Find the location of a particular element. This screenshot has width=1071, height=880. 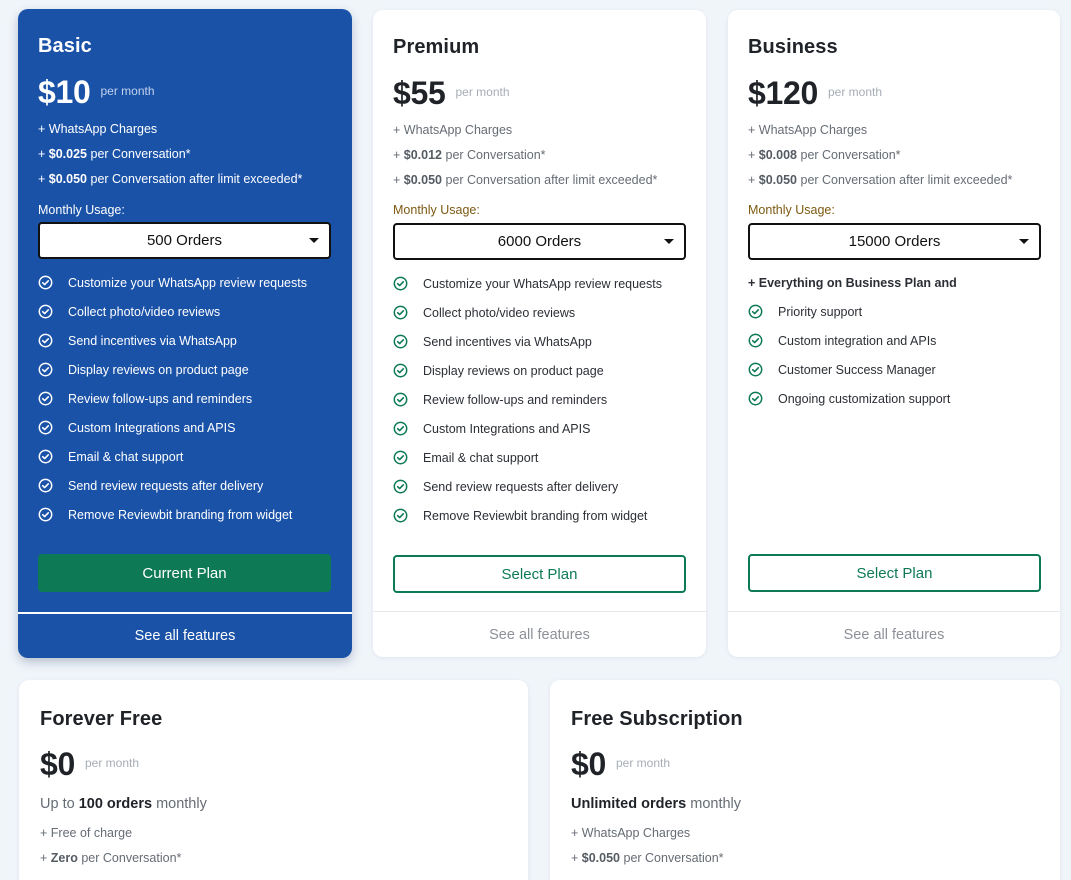

feature-item: Priority support is located at coordinates (852, 311).